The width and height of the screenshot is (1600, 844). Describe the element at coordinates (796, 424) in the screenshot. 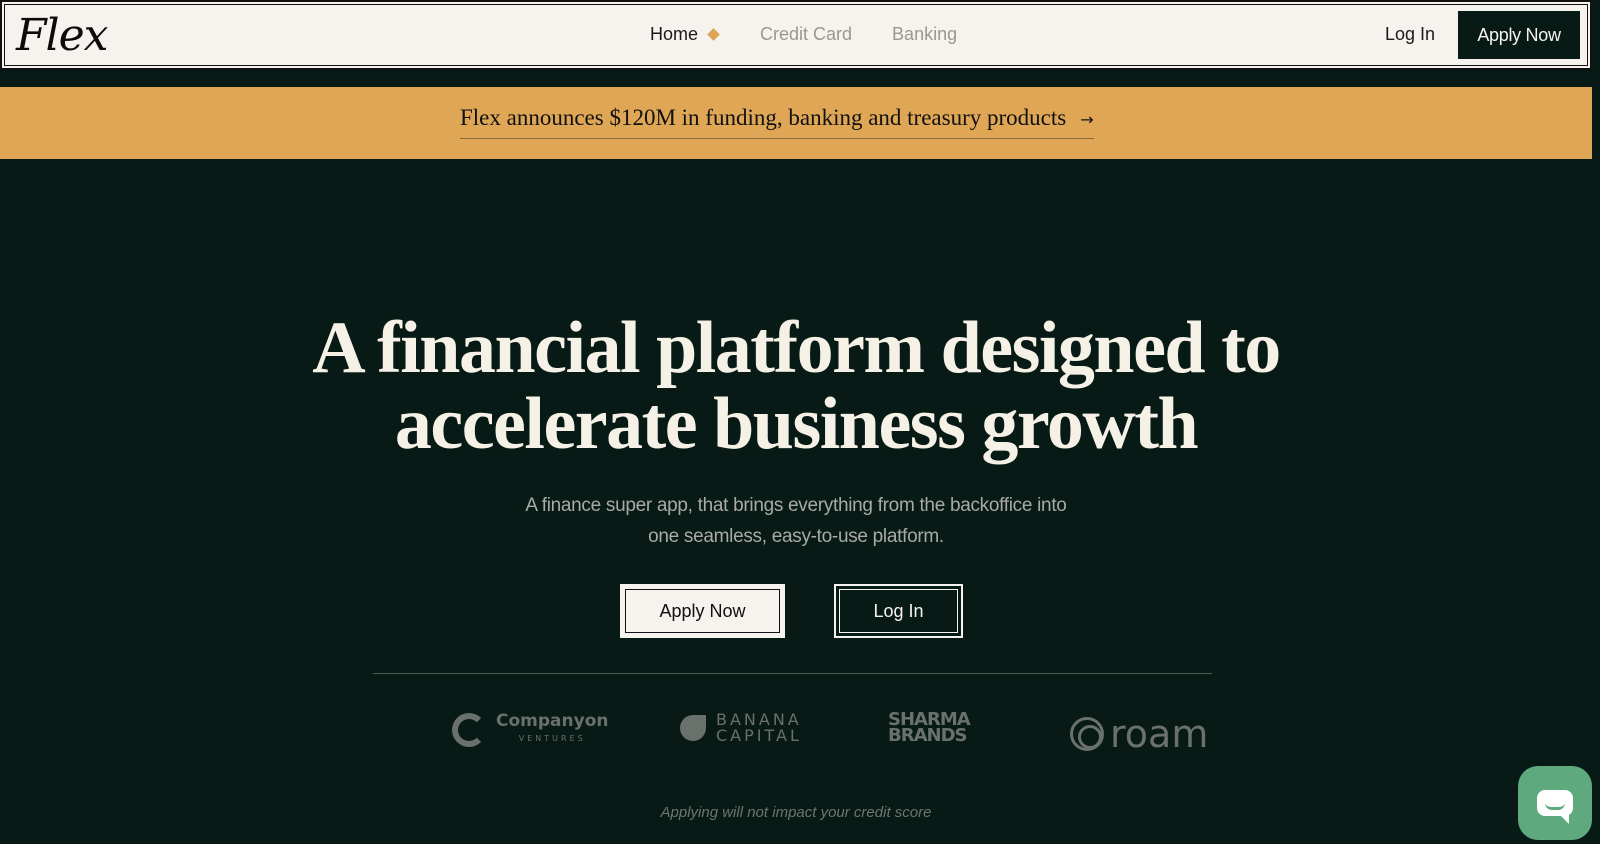

I see `hero-title-line-2: accelerate business growth` at that location.